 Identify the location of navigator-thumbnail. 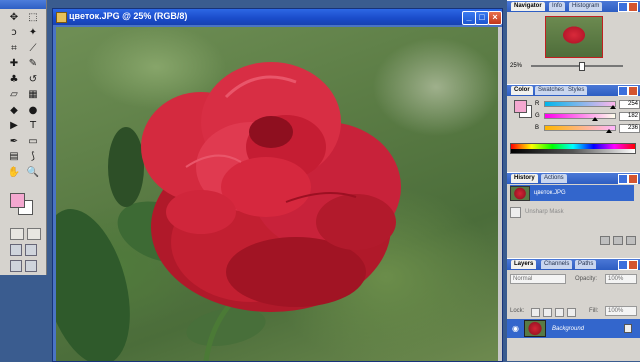
(574, 37).